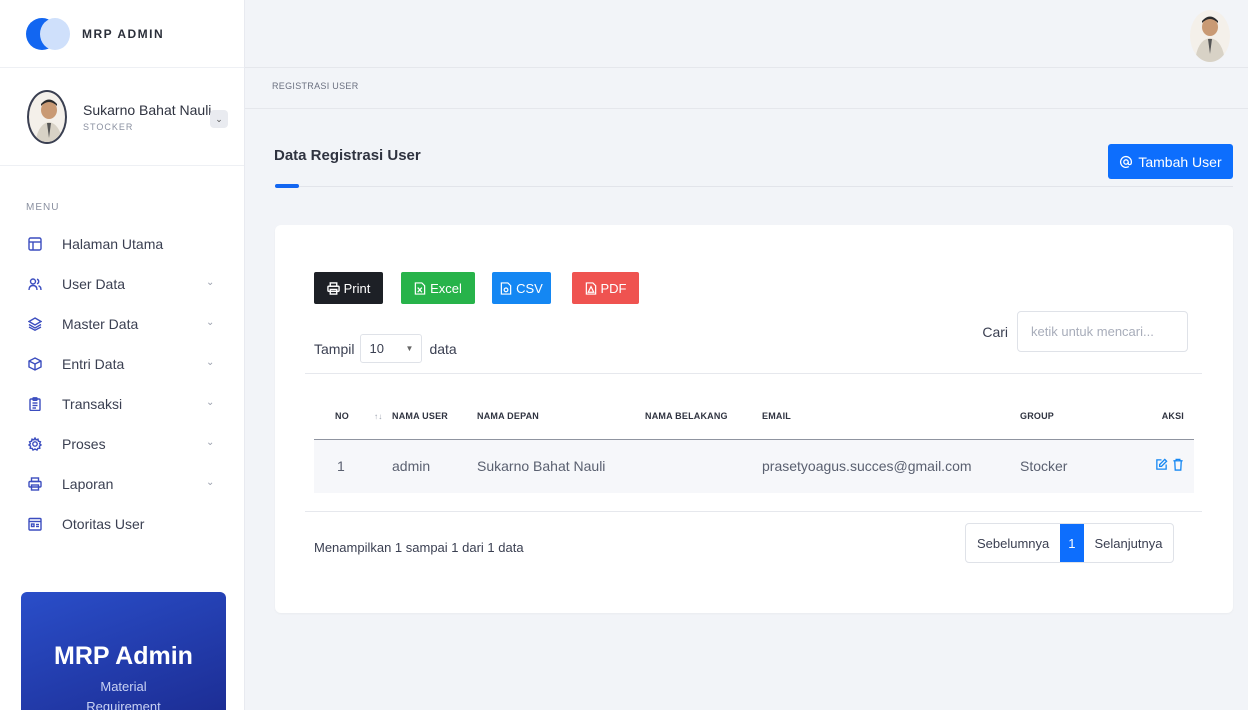  Describe the element at coordinates (1063, 416) in the screenshot. I see `column-header: GROUP` at that location.